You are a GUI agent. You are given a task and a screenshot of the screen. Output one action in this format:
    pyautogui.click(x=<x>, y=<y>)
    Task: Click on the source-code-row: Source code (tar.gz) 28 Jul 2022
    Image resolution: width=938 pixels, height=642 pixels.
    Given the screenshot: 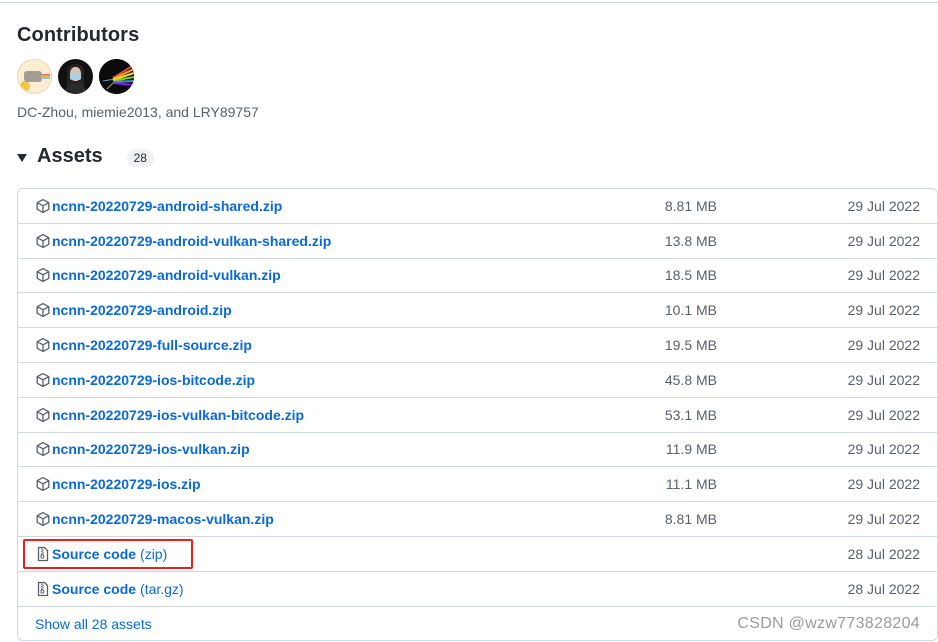 What is the action you would take?
    pyautogui.click(x=477, y=589)
    